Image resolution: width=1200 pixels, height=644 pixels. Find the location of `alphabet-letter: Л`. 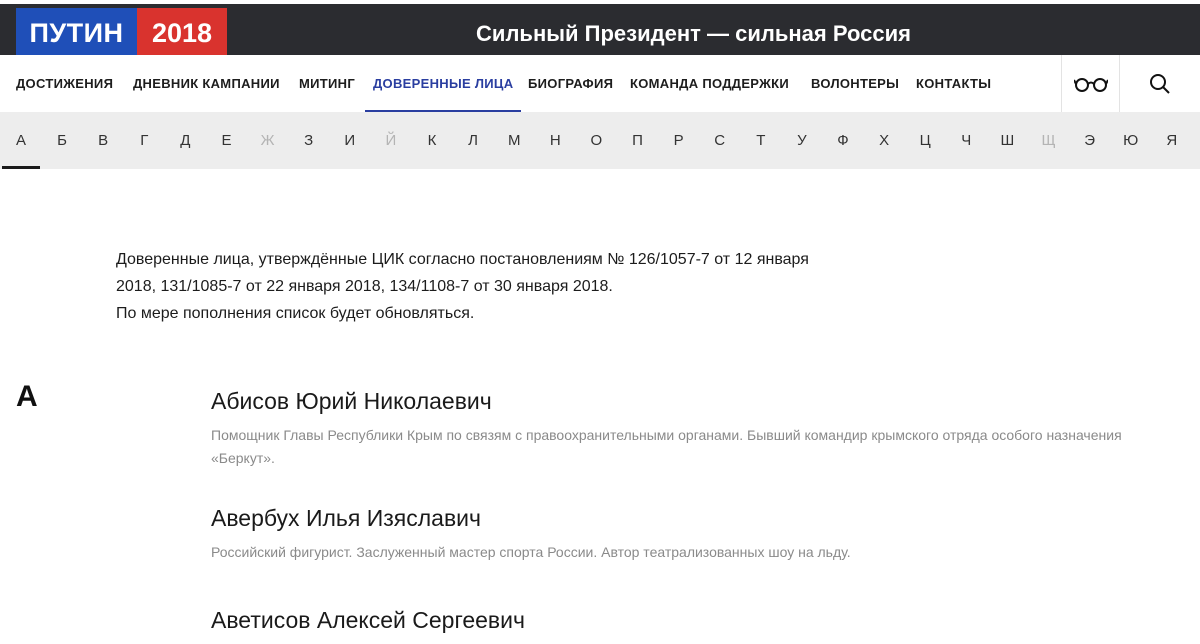

alphabet-letter: Л is located at coordinates (473, 140).